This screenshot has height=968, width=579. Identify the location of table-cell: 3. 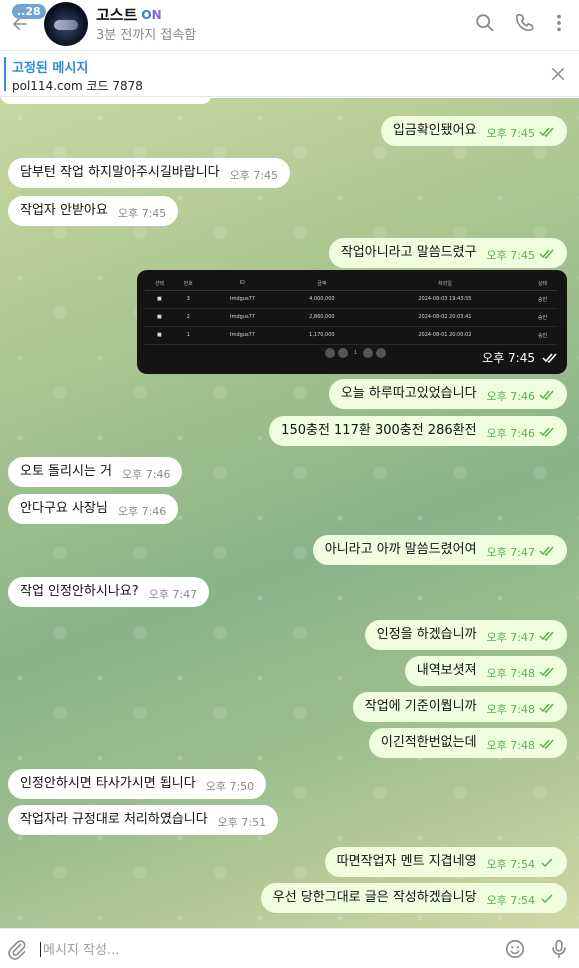
(188, 299).